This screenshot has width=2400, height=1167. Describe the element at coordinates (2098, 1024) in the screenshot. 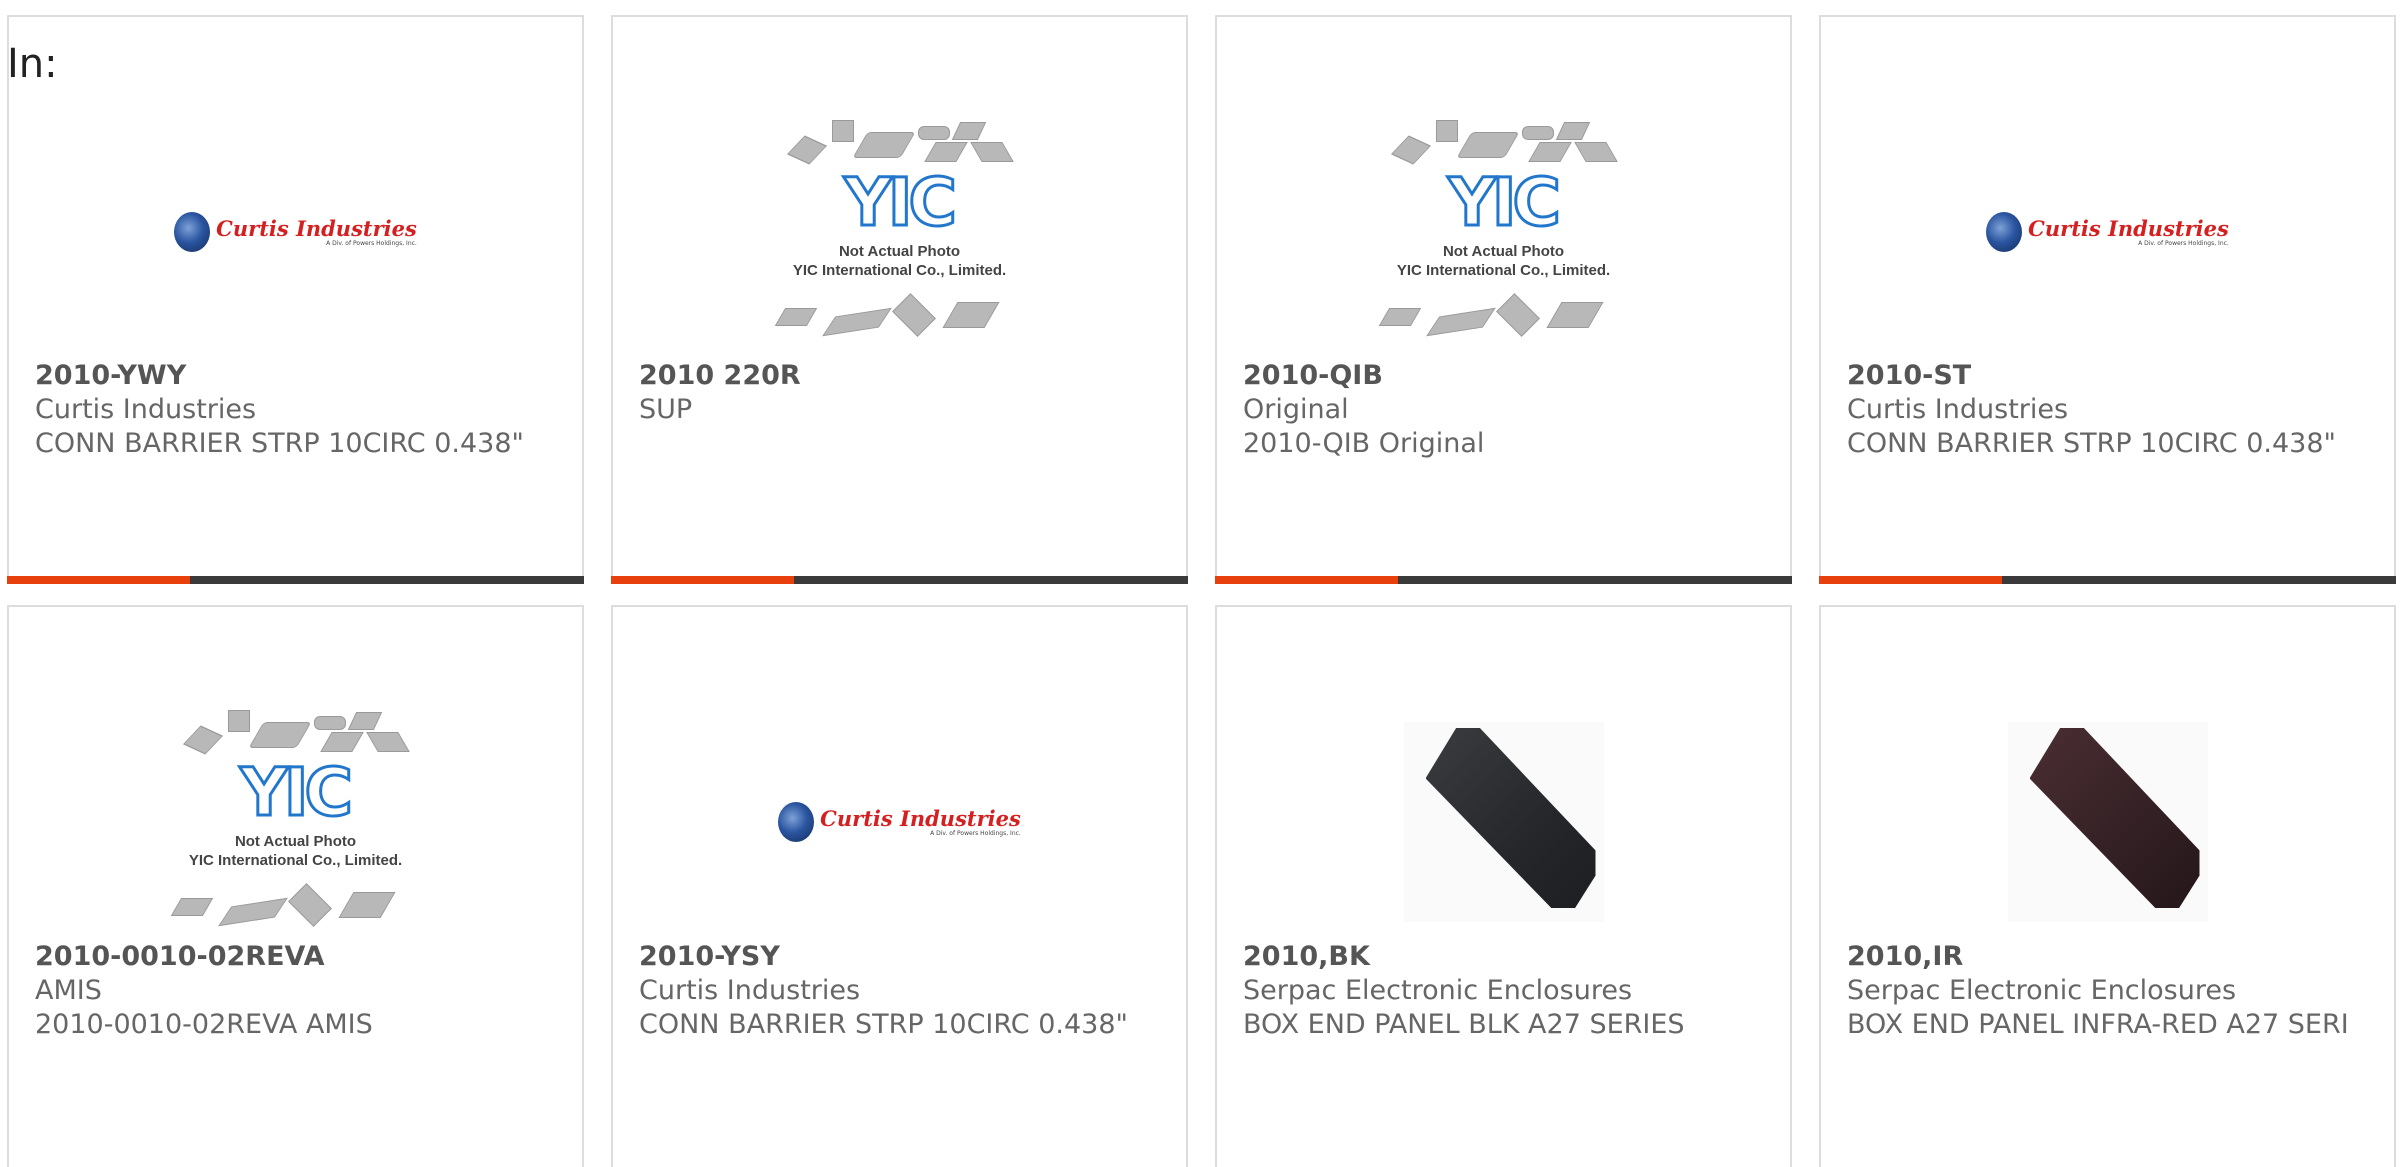

I see `description: BOX END PANEL INFRA-RED A27 SERI` at that location.